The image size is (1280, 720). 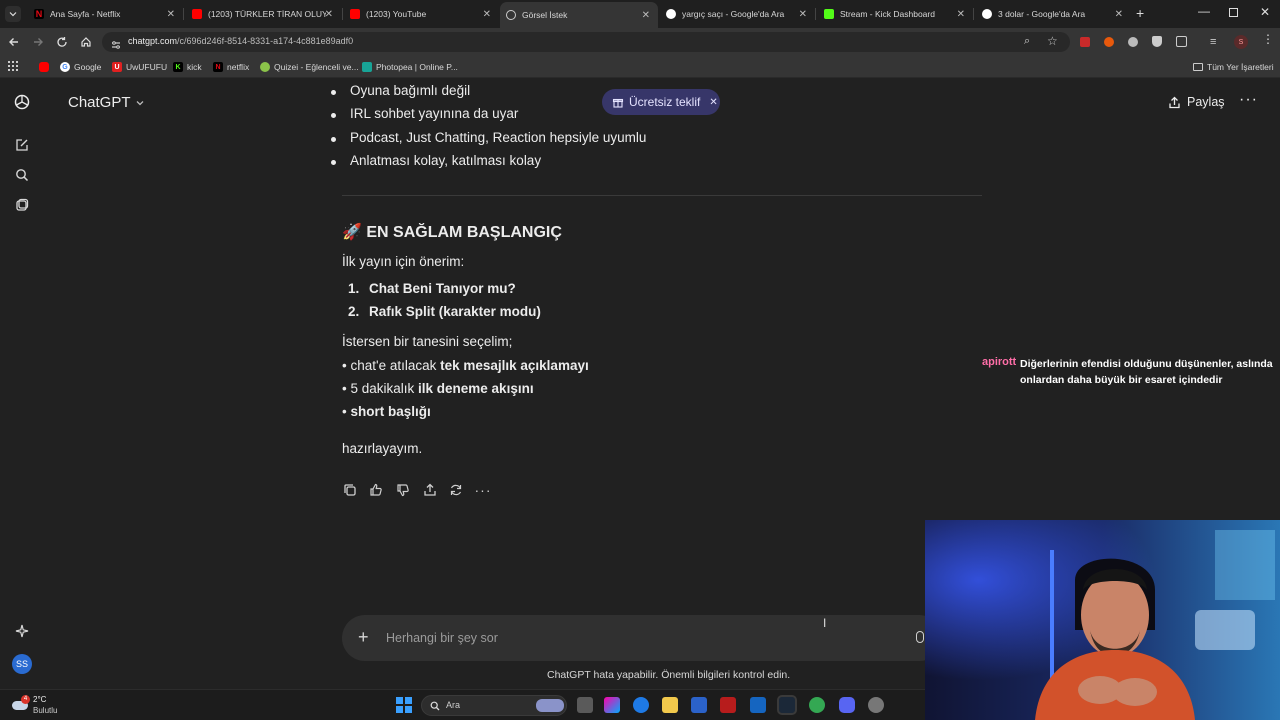 I want to click on option-prefix: • 5 dakikalık, so click(x=380, y=388).